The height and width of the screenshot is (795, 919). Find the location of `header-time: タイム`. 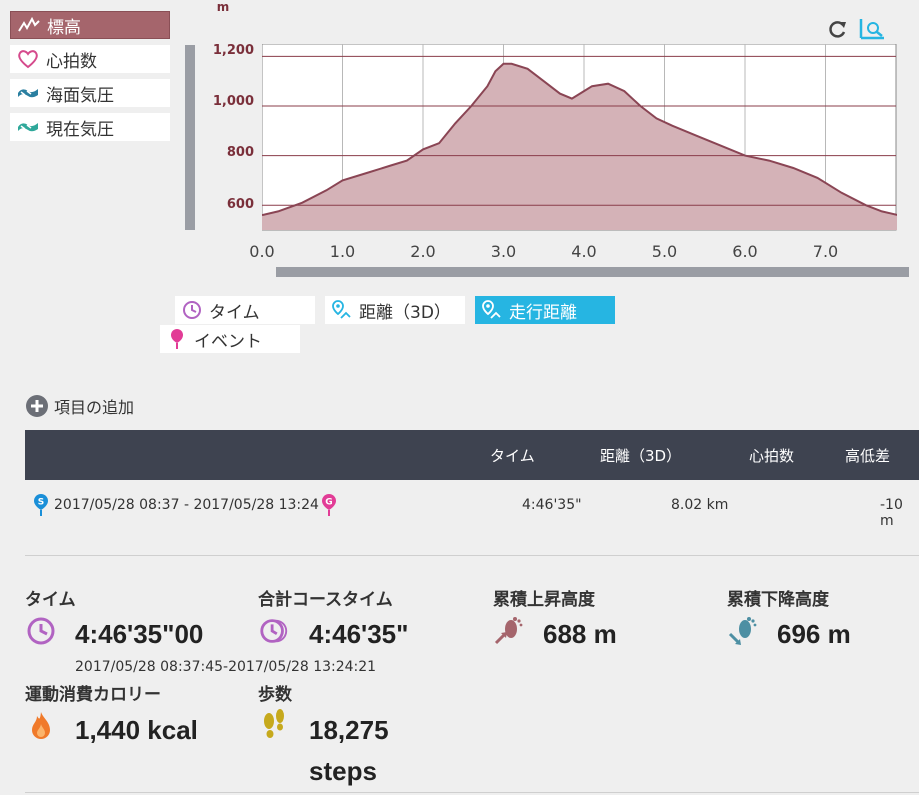

header-time: タイム is located at coordinates (512, 456).